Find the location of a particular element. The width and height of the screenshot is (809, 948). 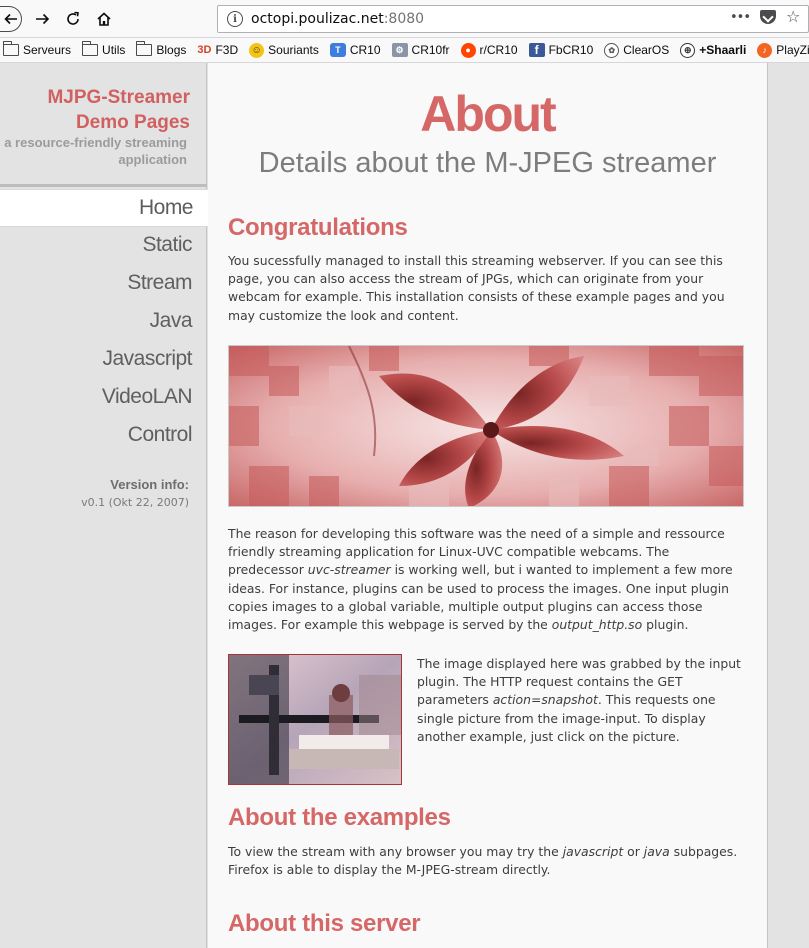

bookmark-label: ClearOS is located at coordinates (646, 50).